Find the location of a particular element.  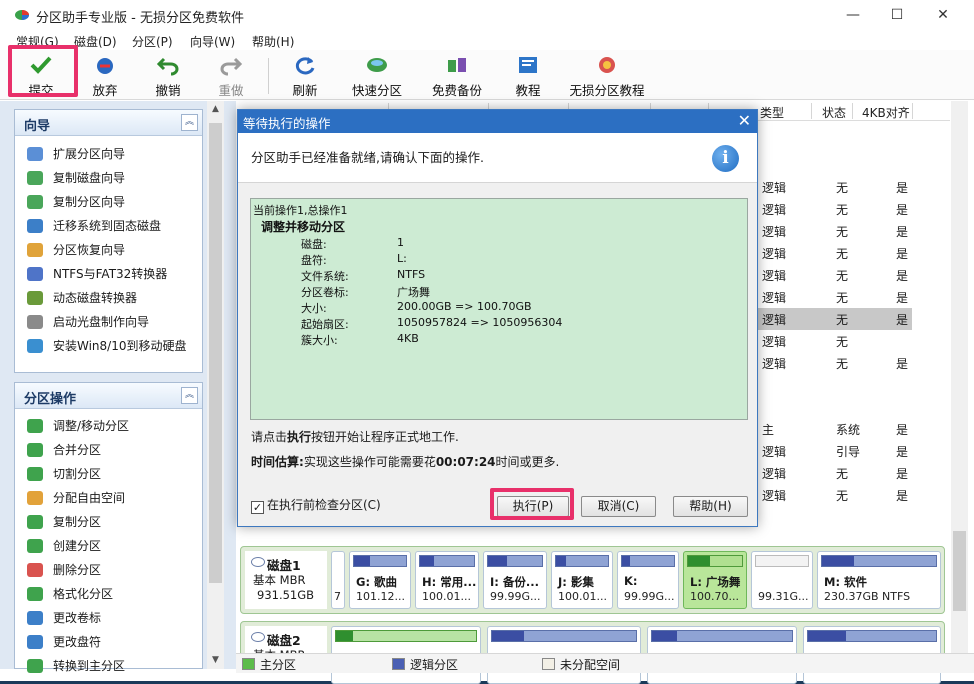

op-format: 格式化分区 is located at coordinates (108, 594).